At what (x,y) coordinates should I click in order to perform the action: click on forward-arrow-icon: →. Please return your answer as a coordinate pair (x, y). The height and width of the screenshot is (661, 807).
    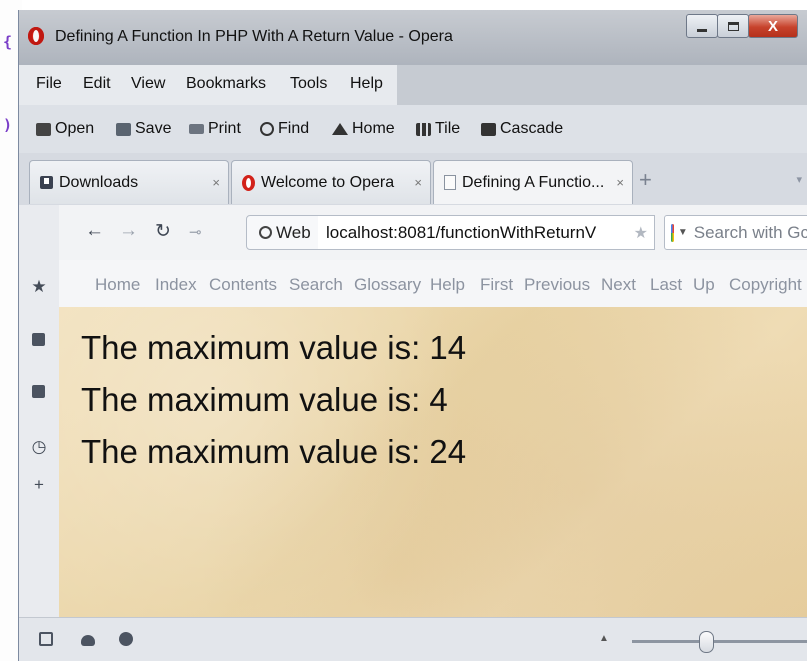
    Looking at the image, I should click on (128, 231).